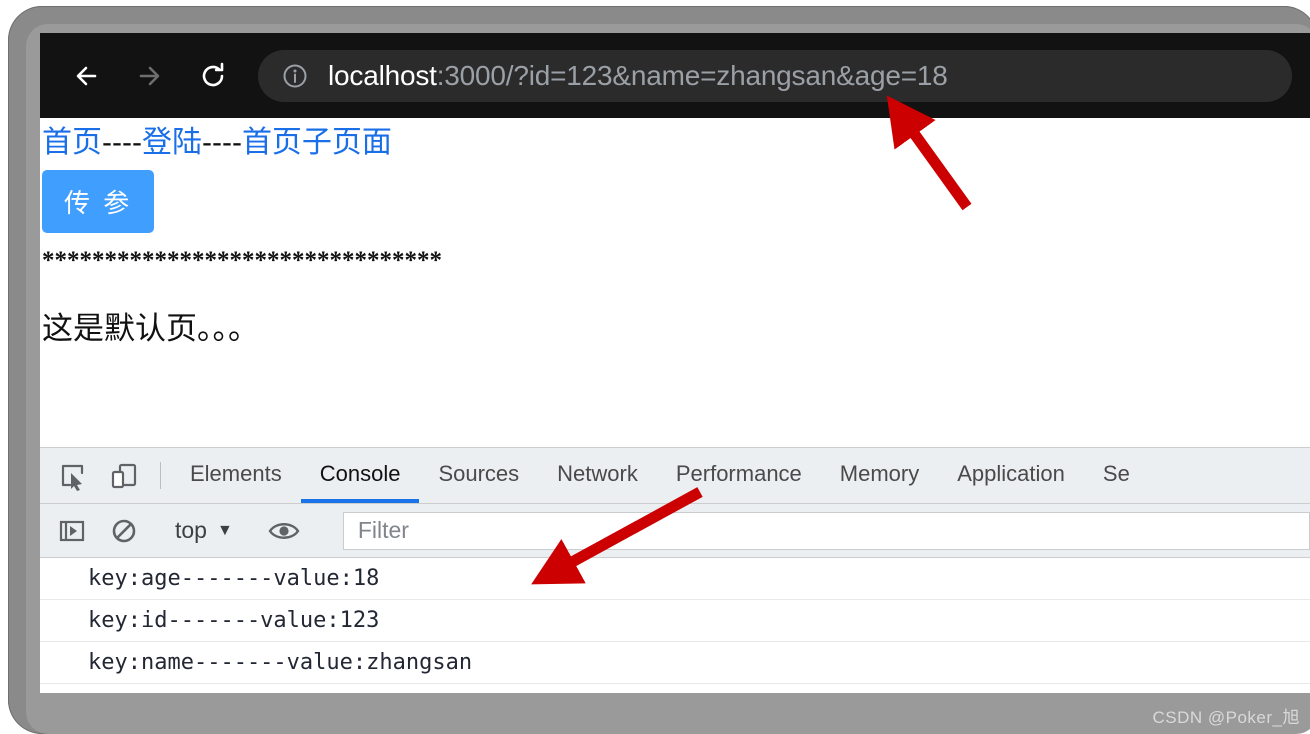 This screenshot has height=734, width=1310. What do you see at coordinates (382, 75) in the screenshot?
I see `url-host: localhost` at bounding box center [382, 75].